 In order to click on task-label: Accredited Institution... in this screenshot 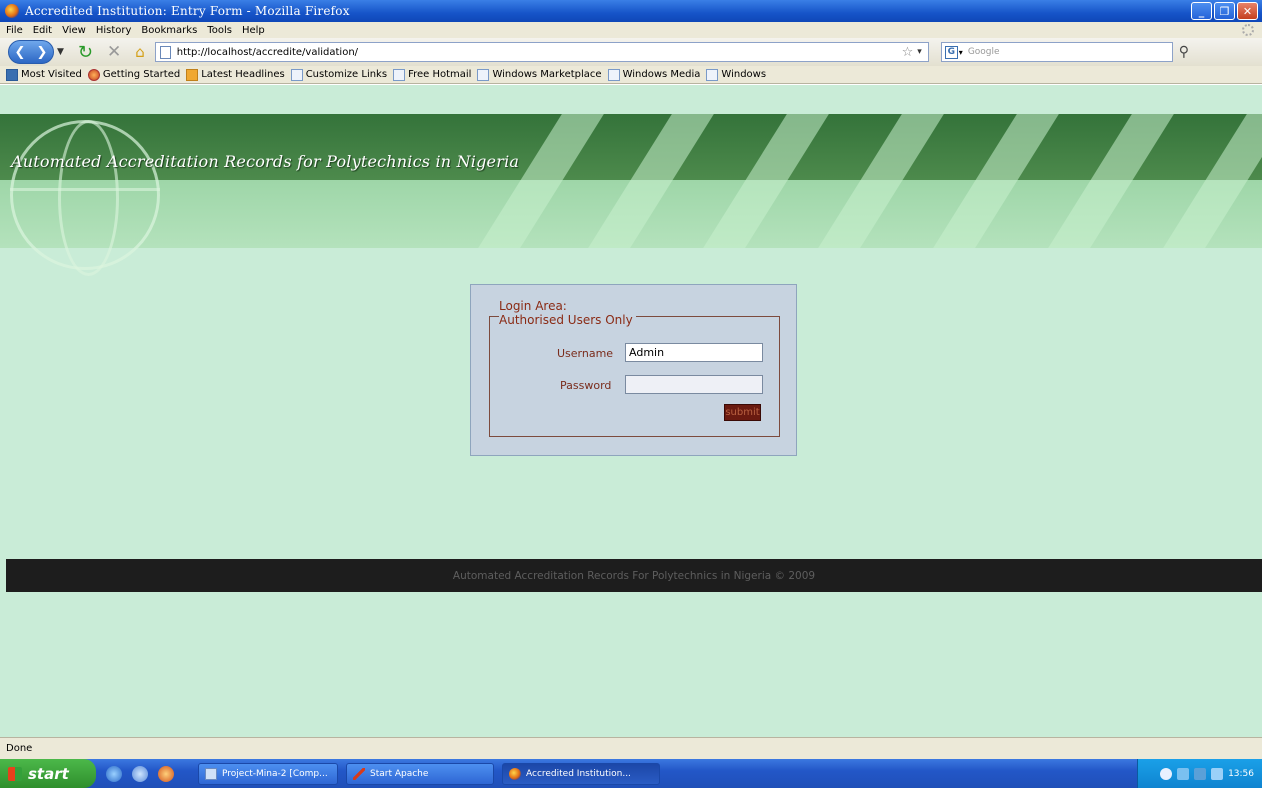, I will do `click(578, 773)`.